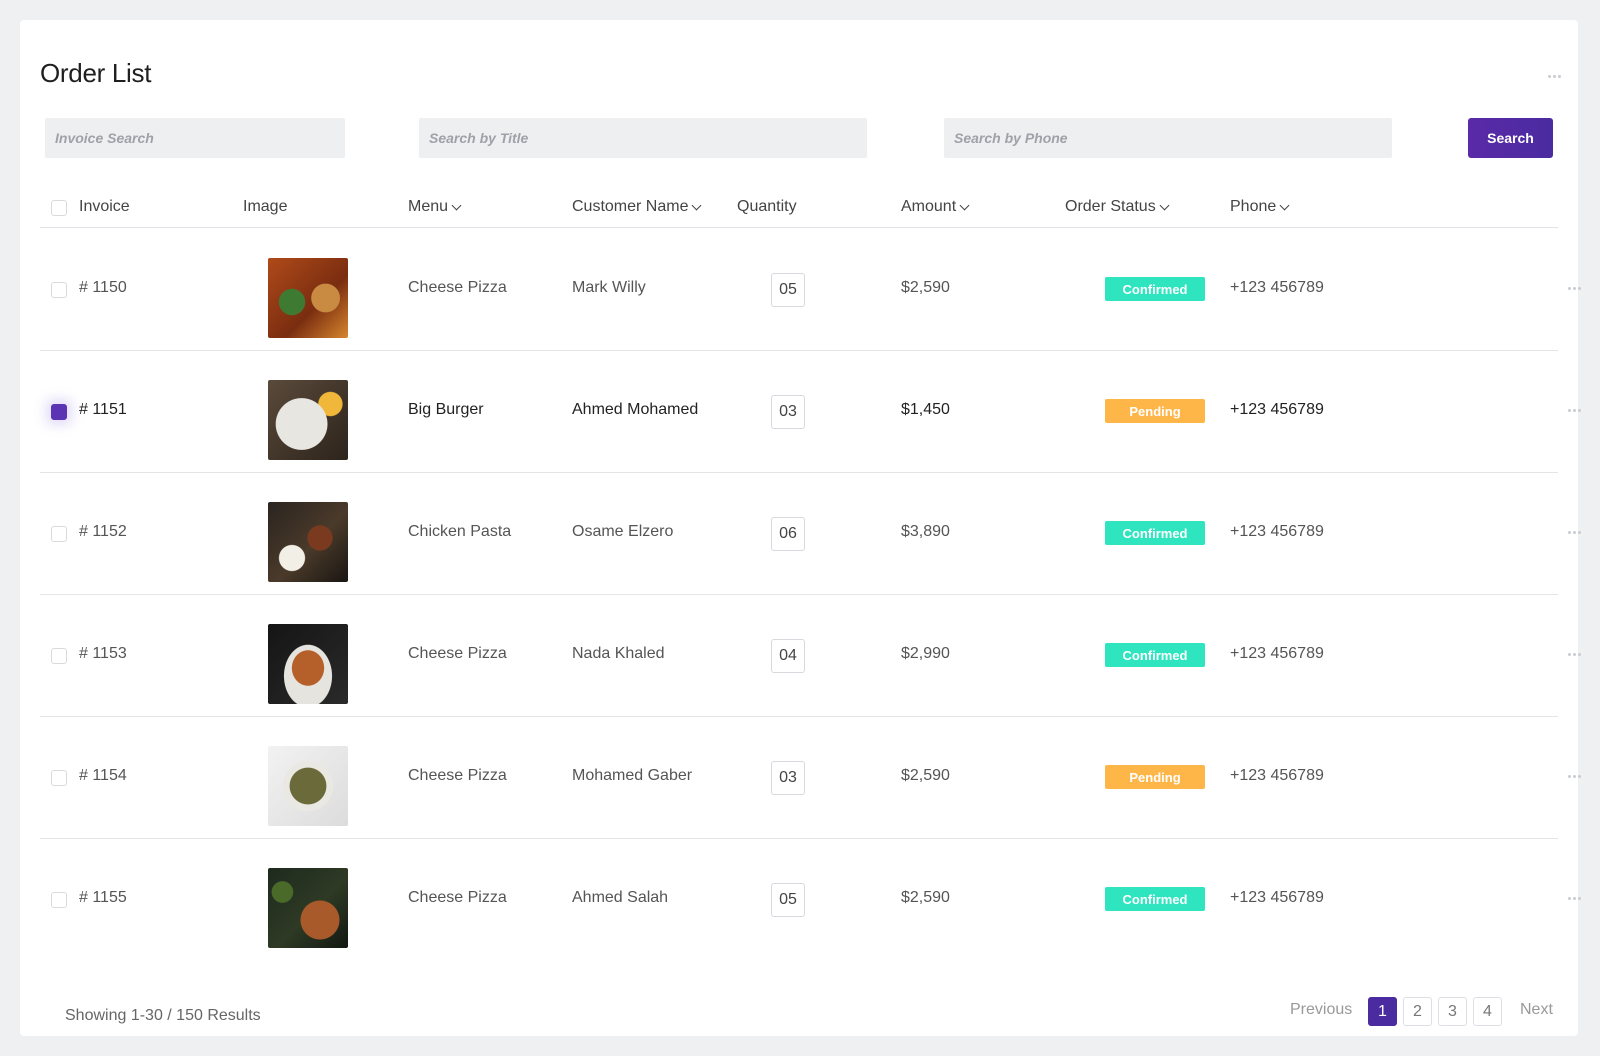 This screenshot has height=1056, width=1600. What do you see at coordinates (446, 409) in the screenshot?
I see `menu-cell: Big Burger` at bounding box center [446, 409].